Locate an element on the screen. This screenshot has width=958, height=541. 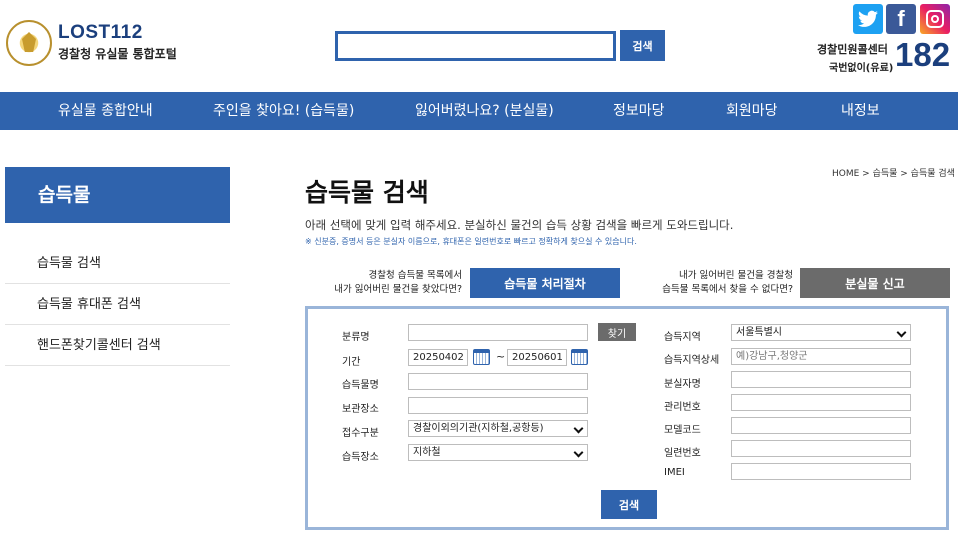
storage-label: 보관장소 is located at coordinates (360, 409).